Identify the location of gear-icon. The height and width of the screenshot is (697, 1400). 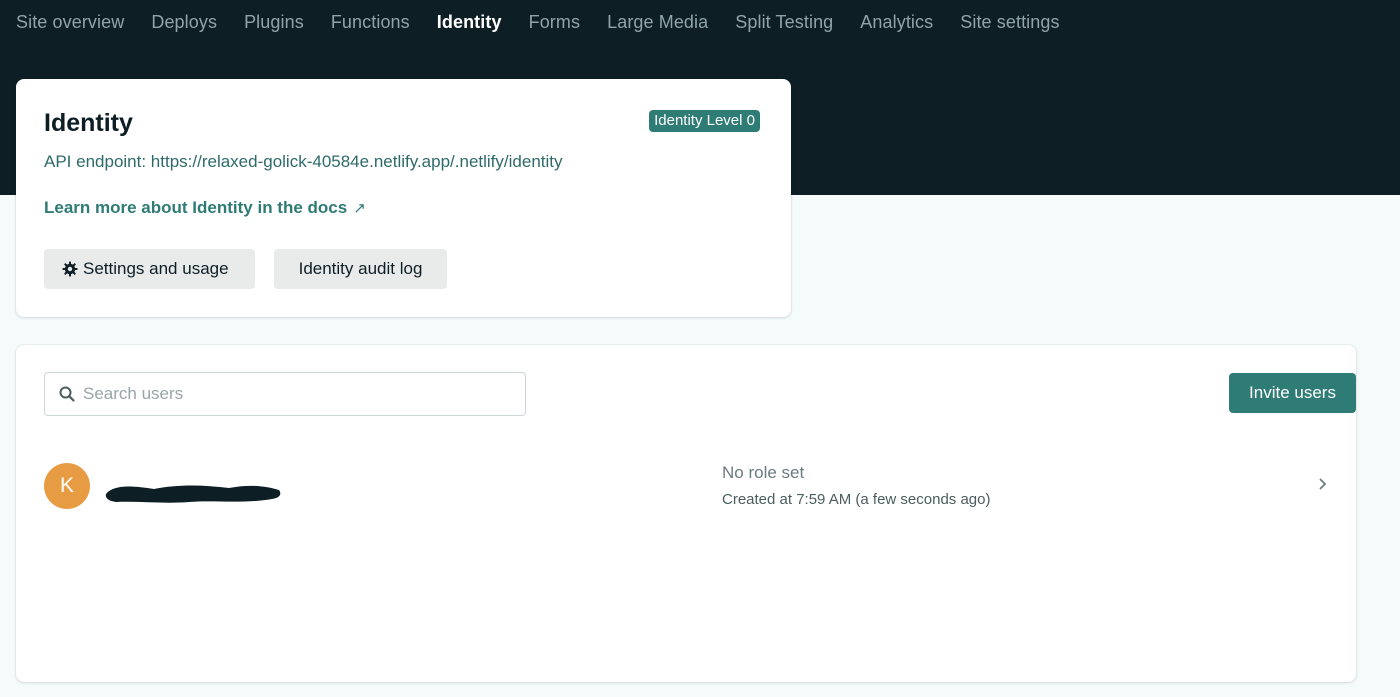
(70, 269).